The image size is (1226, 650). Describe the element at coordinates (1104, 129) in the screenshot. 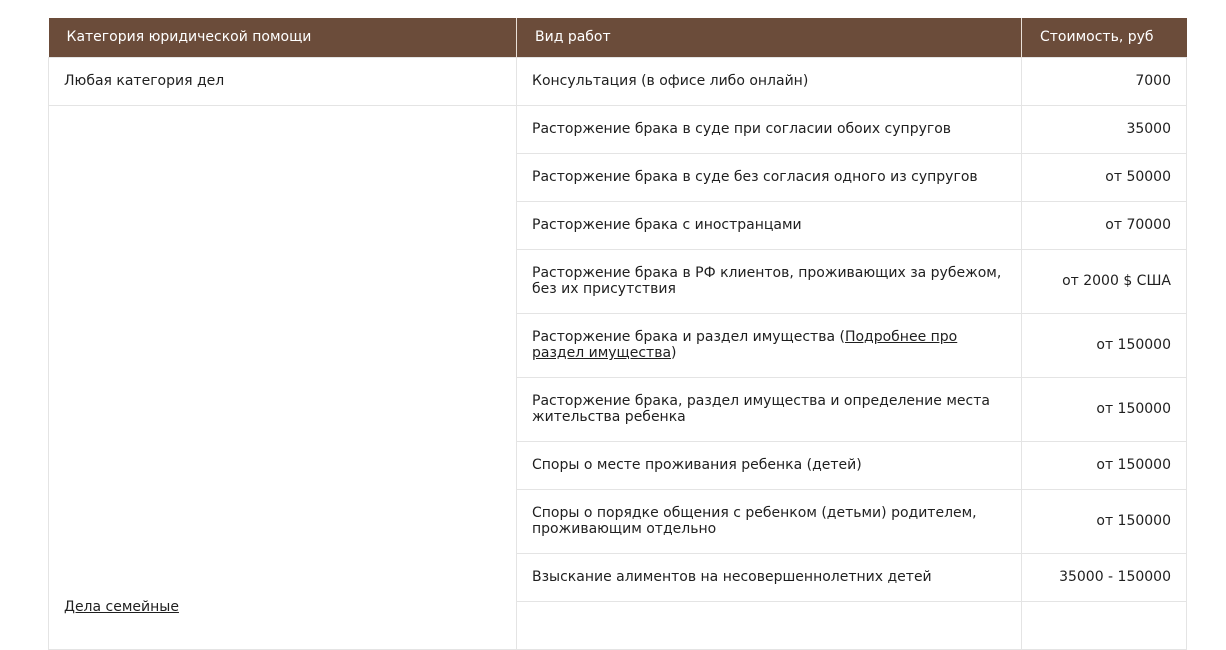

I see `price-cell: 35000` at that location.